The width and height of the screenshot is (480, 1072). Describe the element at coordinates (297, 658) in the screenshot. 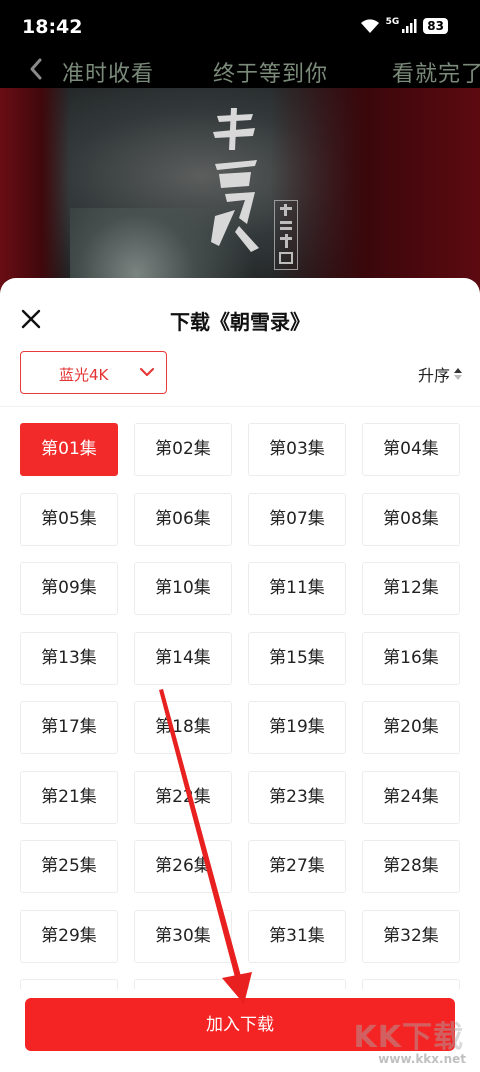

I see `episode-item: 第15集` at that location.